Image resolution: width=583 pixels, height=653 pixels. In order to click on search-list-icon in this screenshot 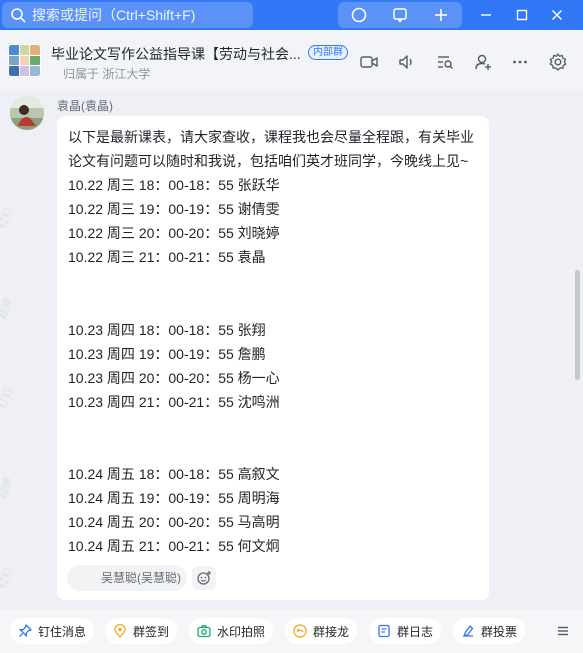, I will do `click(445, 62)`.